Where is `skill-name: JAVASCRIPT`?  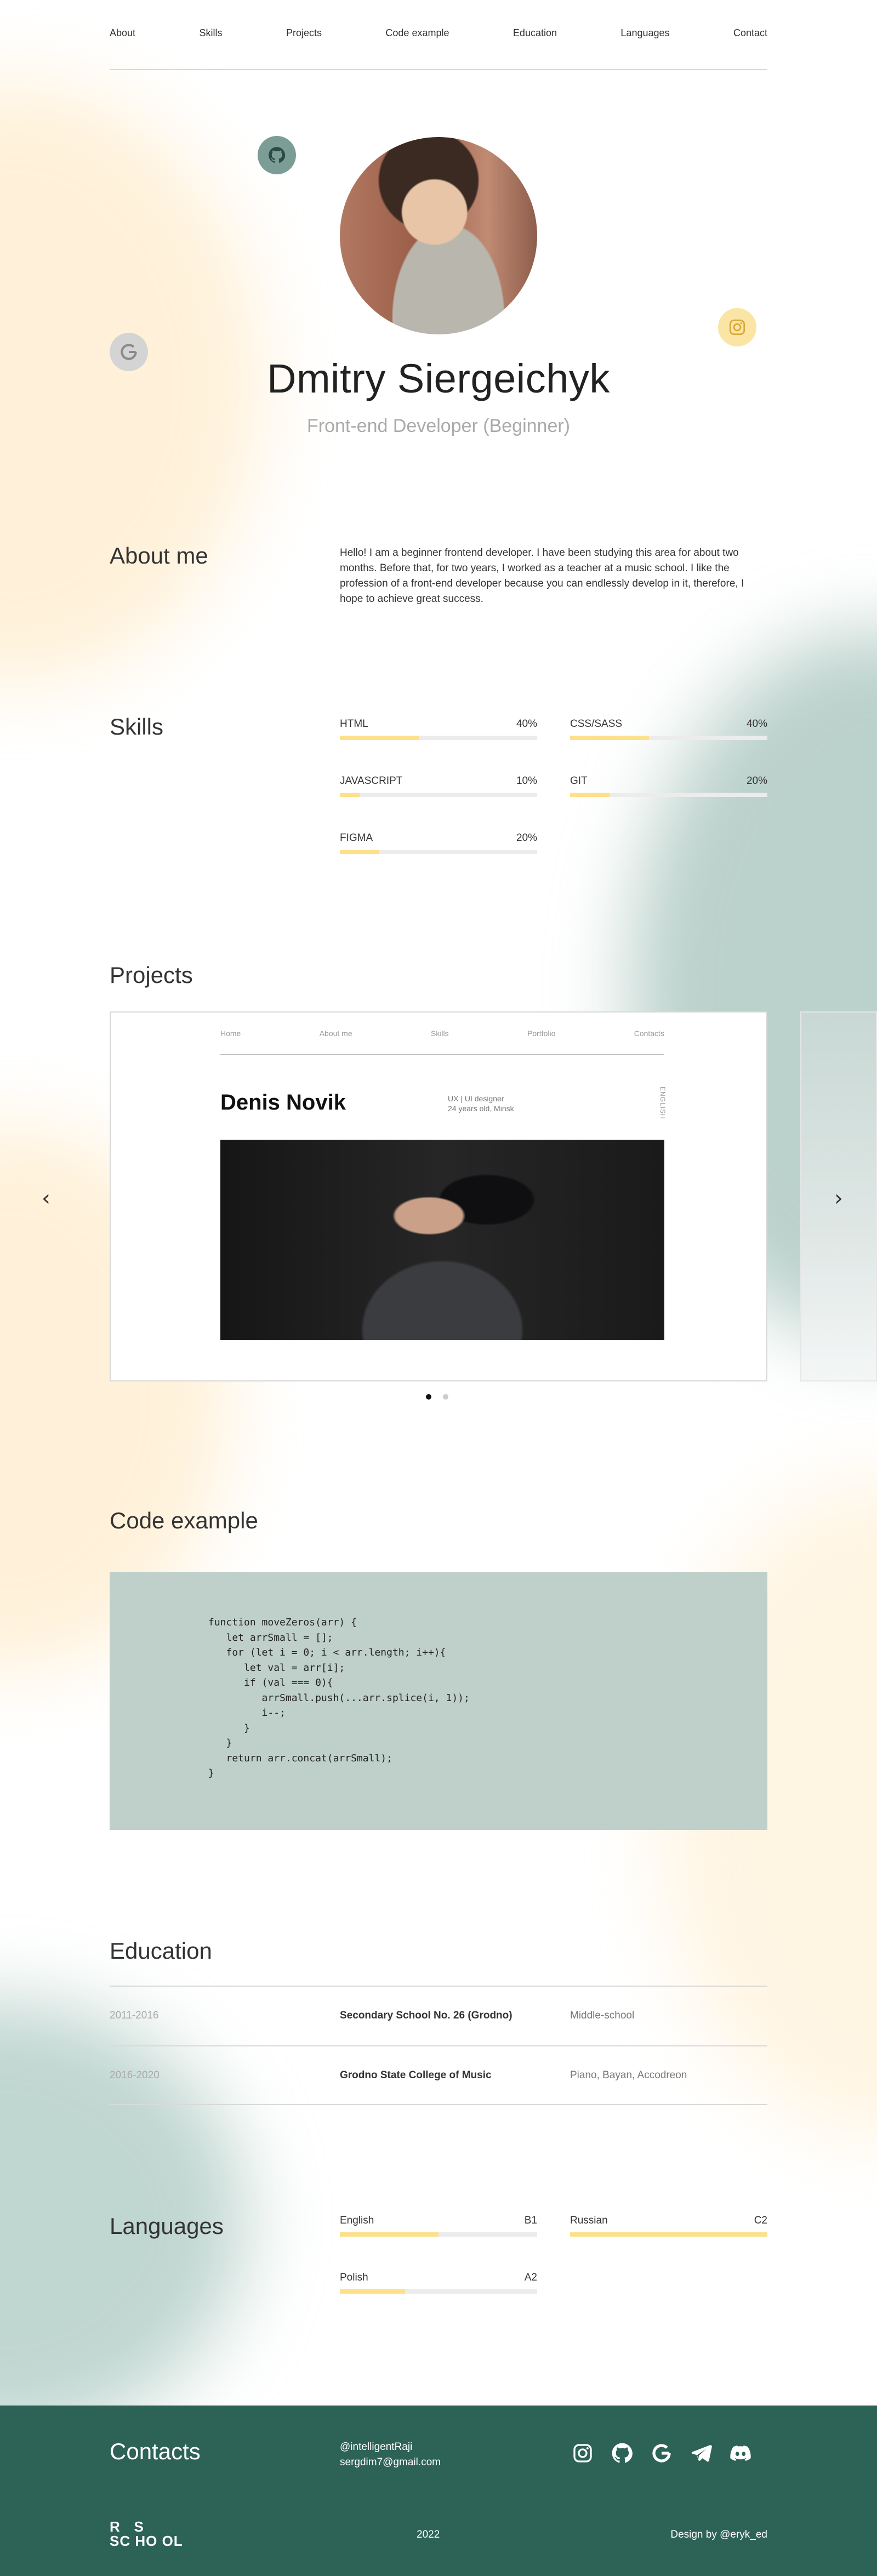 skill-name: JAVASCRIPT is located at coordinates (371, 781).